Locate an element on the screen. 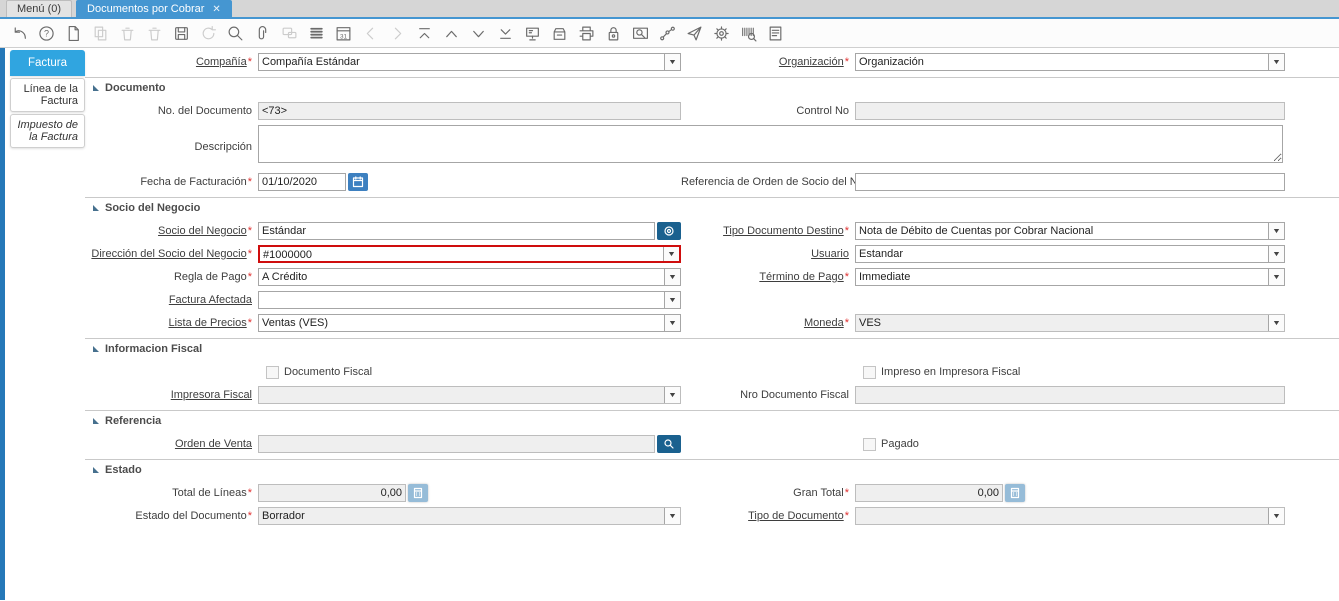 This screenshot has width=1339, height=601. orden-venta-label: Orden de Venta is located at coordinates (213, 444).